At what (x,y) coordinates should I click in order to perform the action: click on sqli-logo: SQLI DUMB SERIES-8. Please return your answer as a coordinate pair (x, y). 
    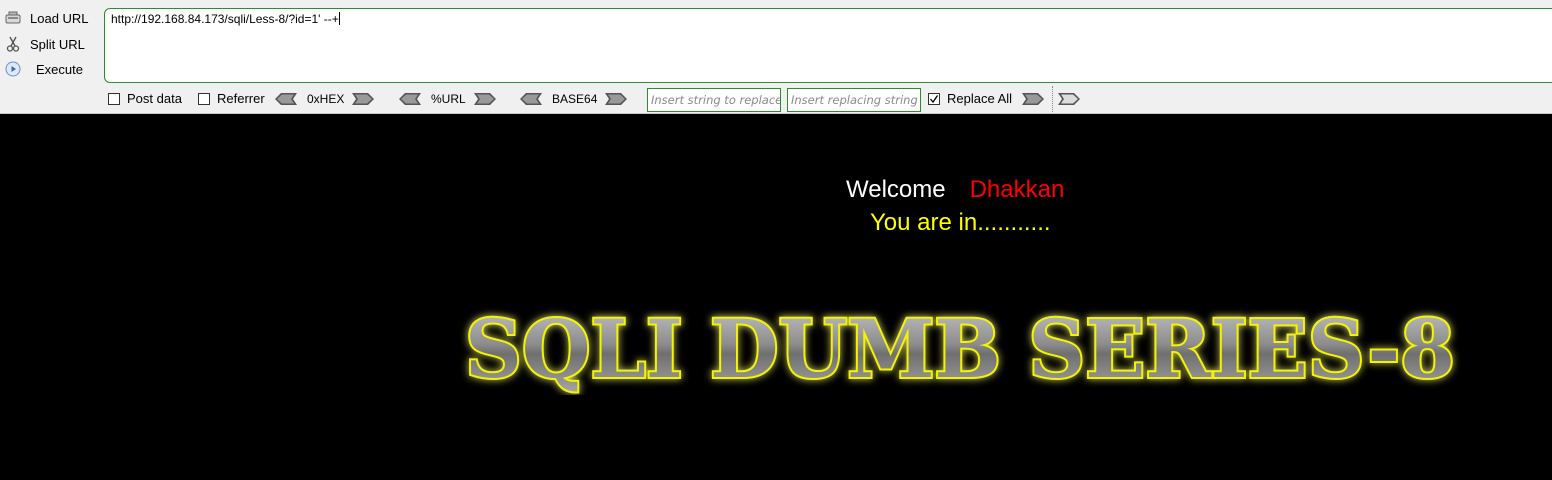
    Looking at the image, I should click on (960, 350).